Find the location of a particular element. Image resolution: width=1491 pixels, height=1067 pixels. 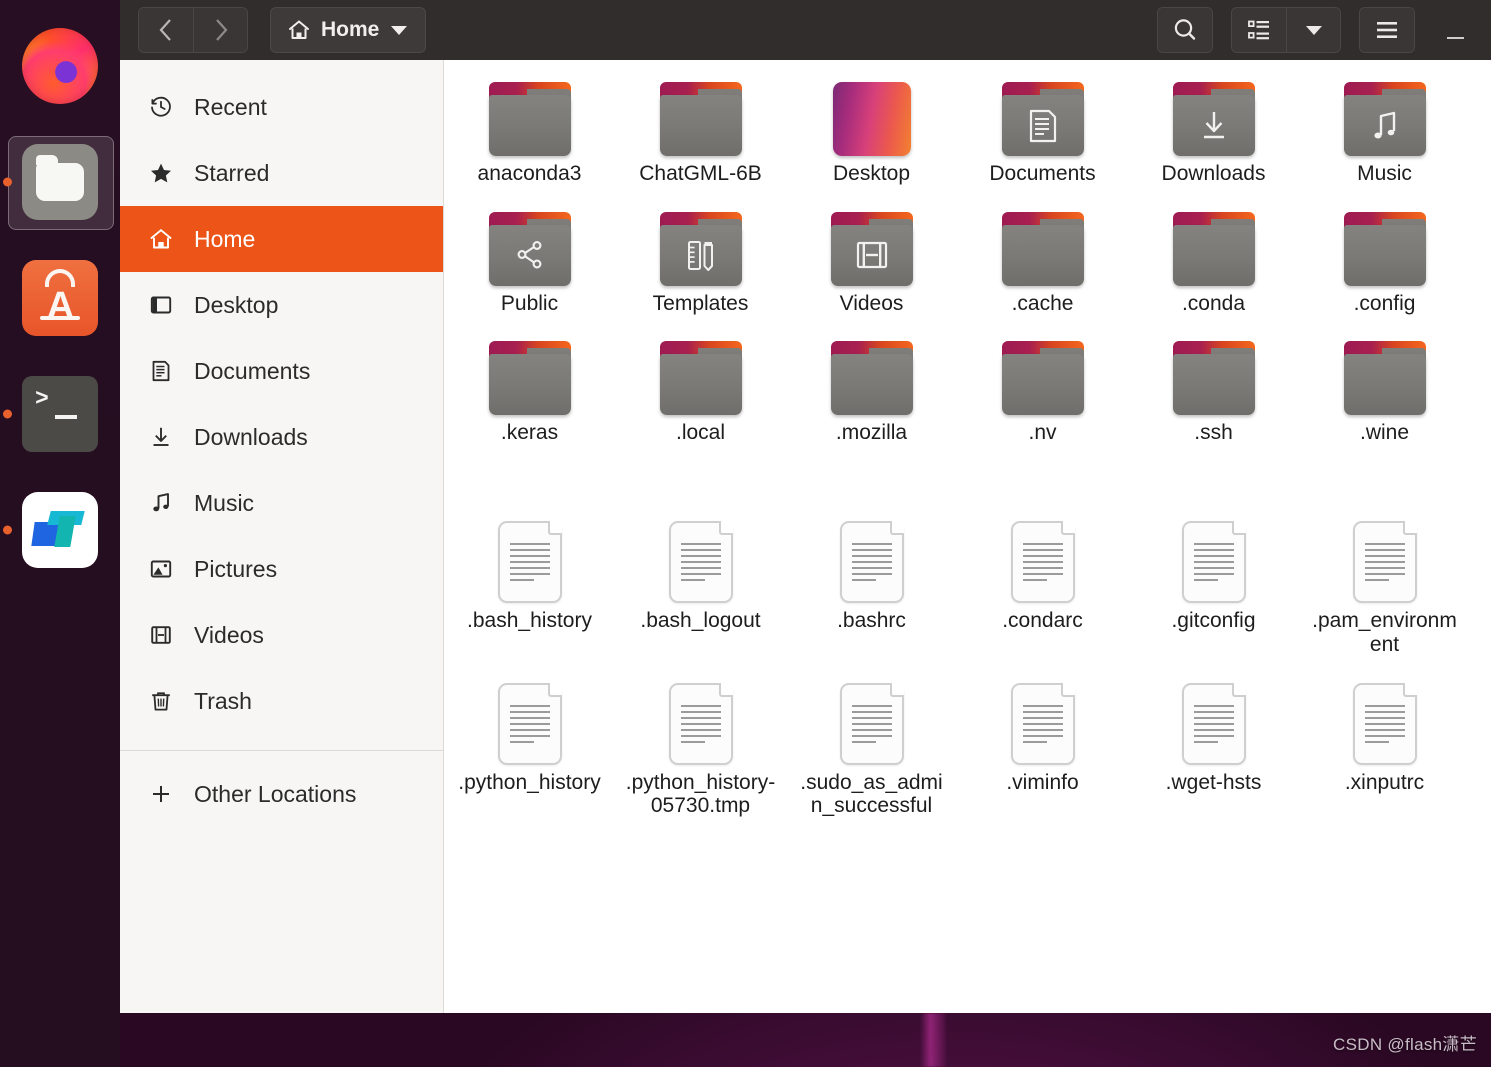

path-bar-home: Home is located at coordinates (348, 30).